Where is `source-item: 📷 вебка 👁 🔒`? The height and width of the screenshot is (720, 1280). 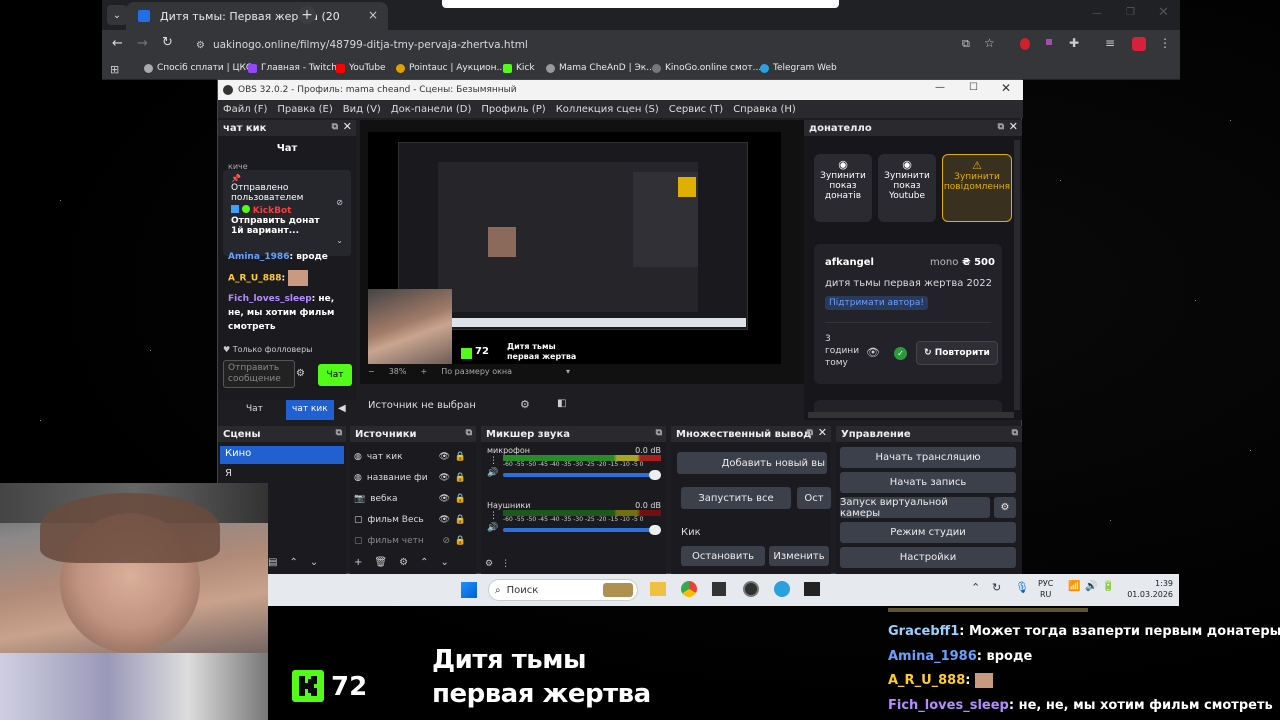
source-item: 📷 вебка 👁 🔒 is located at coordinates (412, 498).